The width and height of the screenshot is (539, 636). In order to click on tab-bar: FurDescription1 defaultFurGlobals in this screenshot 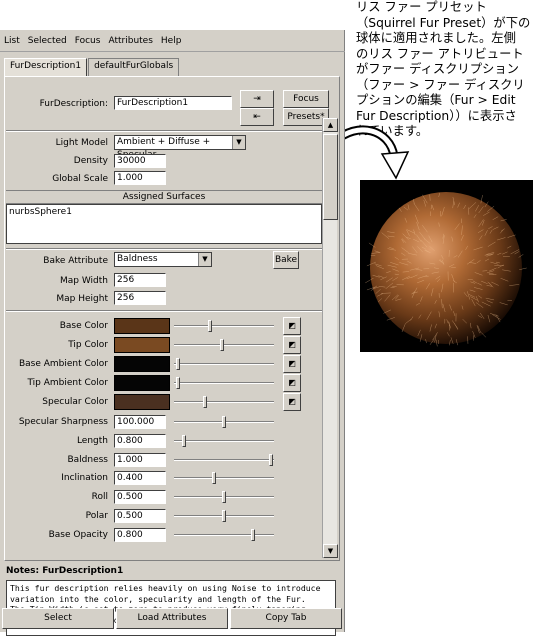, I will do `click(92, 67)`.